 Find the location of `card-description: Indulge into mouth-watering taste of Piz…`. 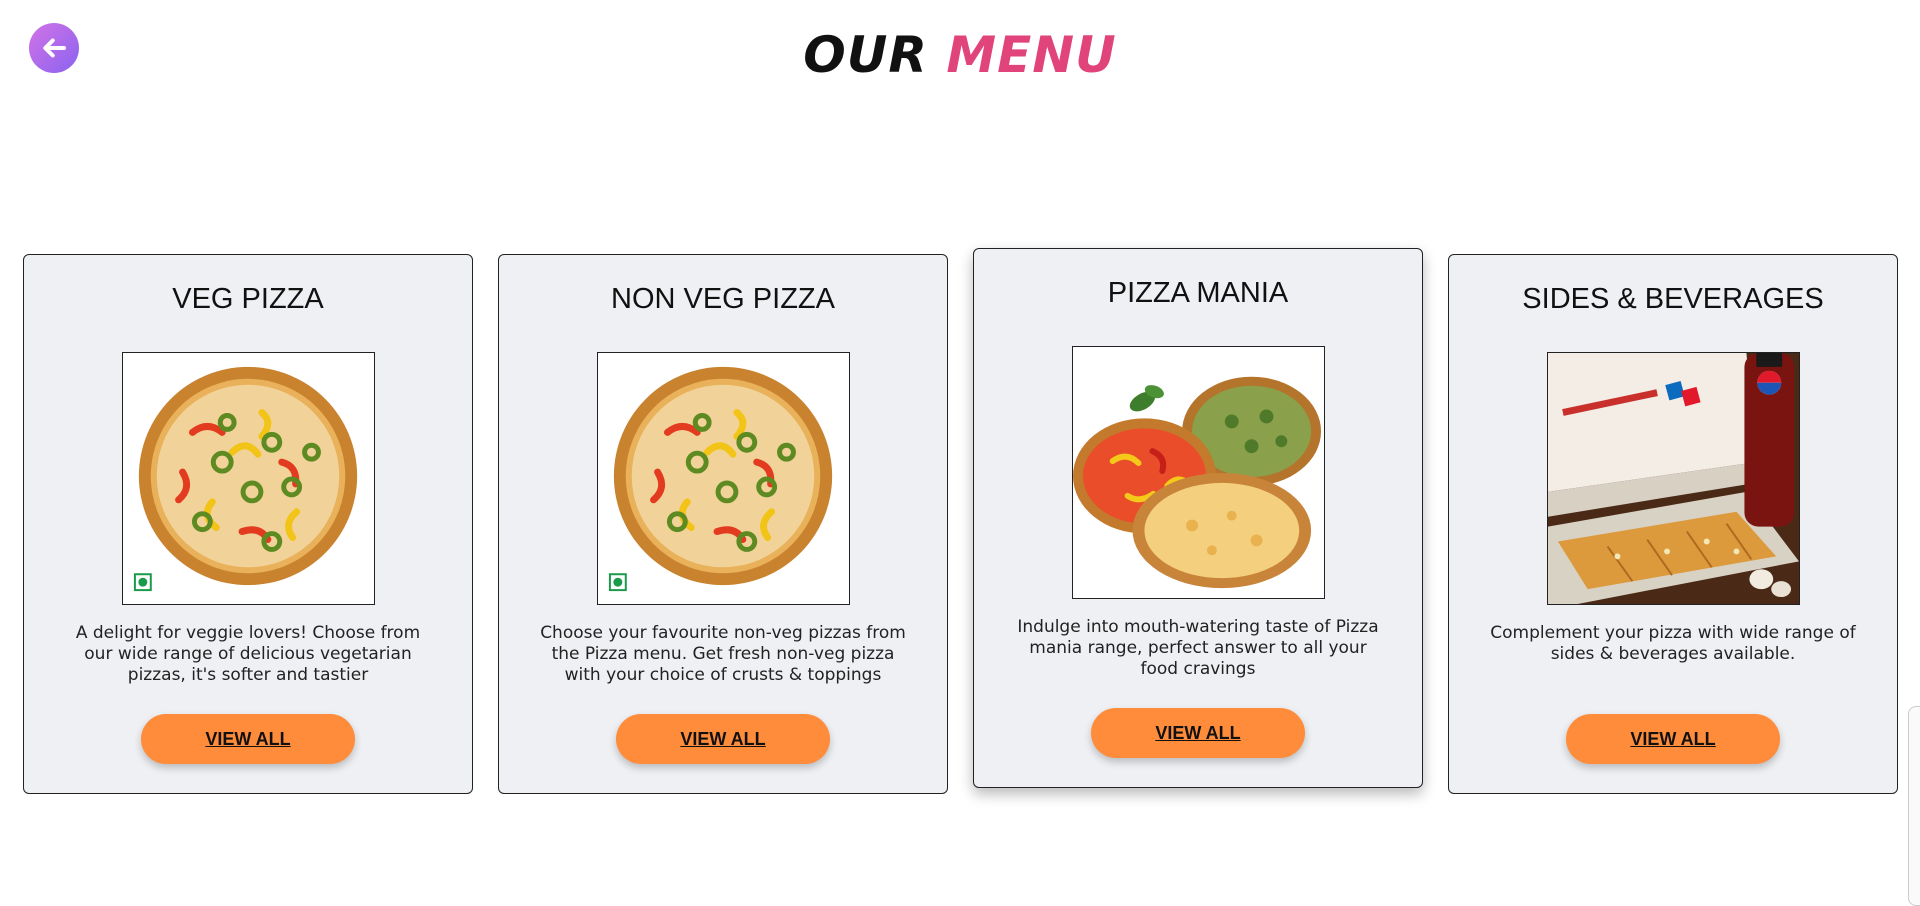

card-description: Indulge into mouth-watering taste of Piz… is located at coordinates (1198, 648).